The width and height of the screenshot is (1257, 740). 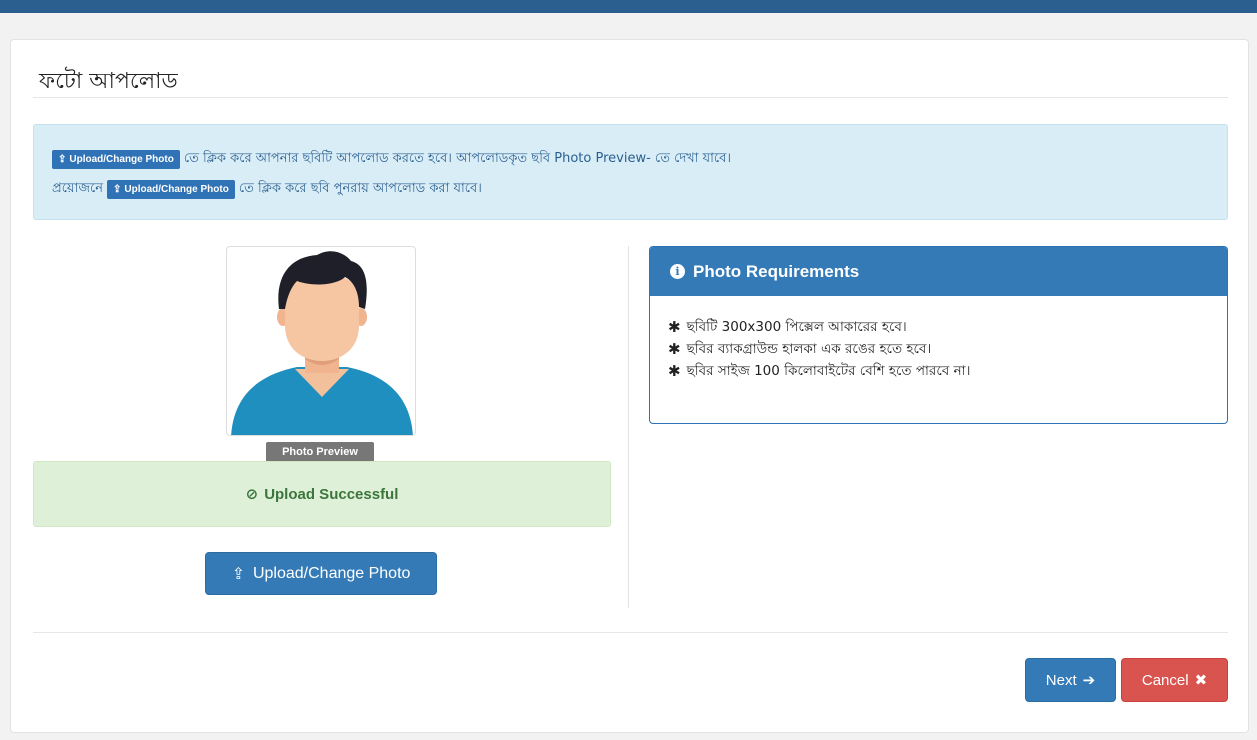 I want to click on page-title: ফটো আপলোড, so click(x=108, y=81).